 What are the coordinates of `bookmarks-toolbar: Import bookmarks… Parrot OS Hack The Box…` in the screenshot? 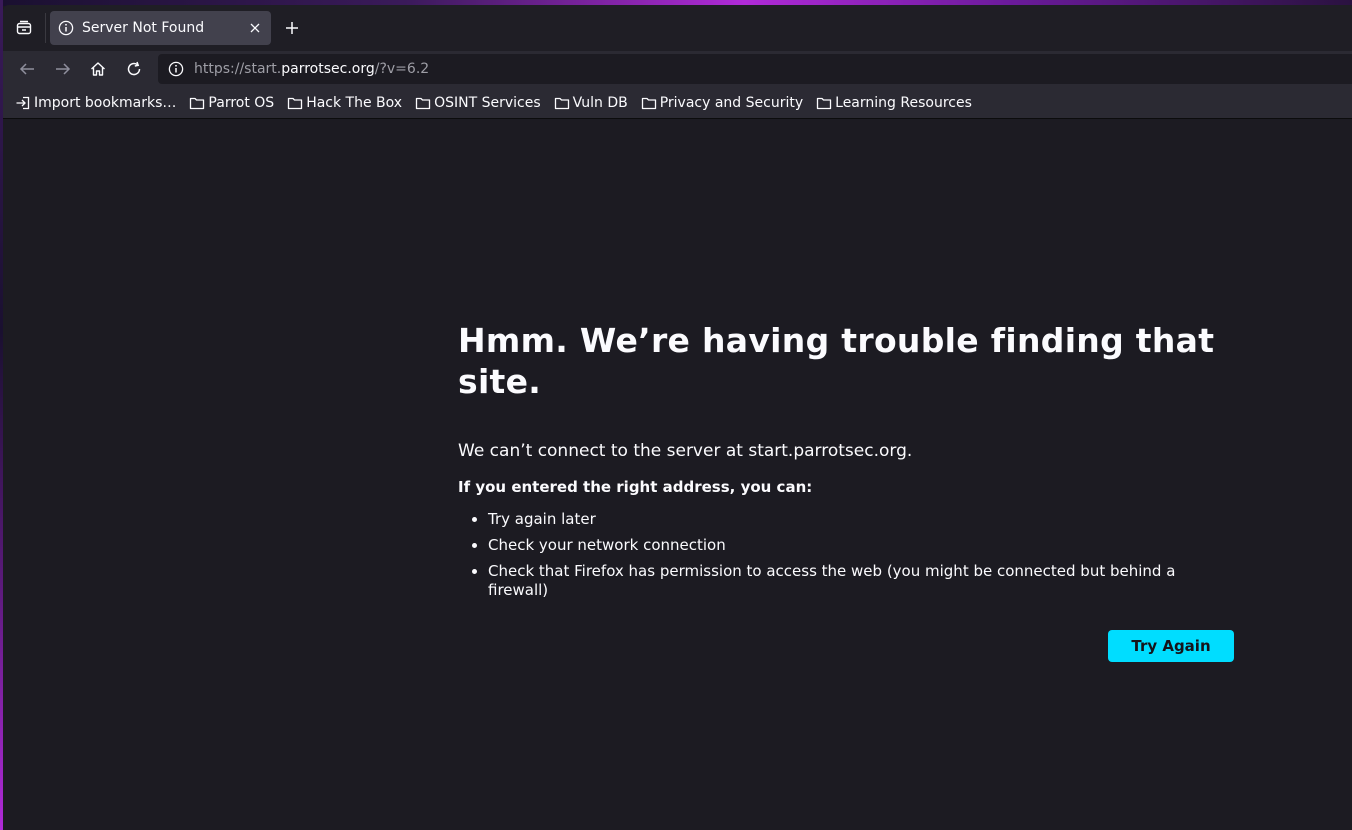 It's located at (677, 103).